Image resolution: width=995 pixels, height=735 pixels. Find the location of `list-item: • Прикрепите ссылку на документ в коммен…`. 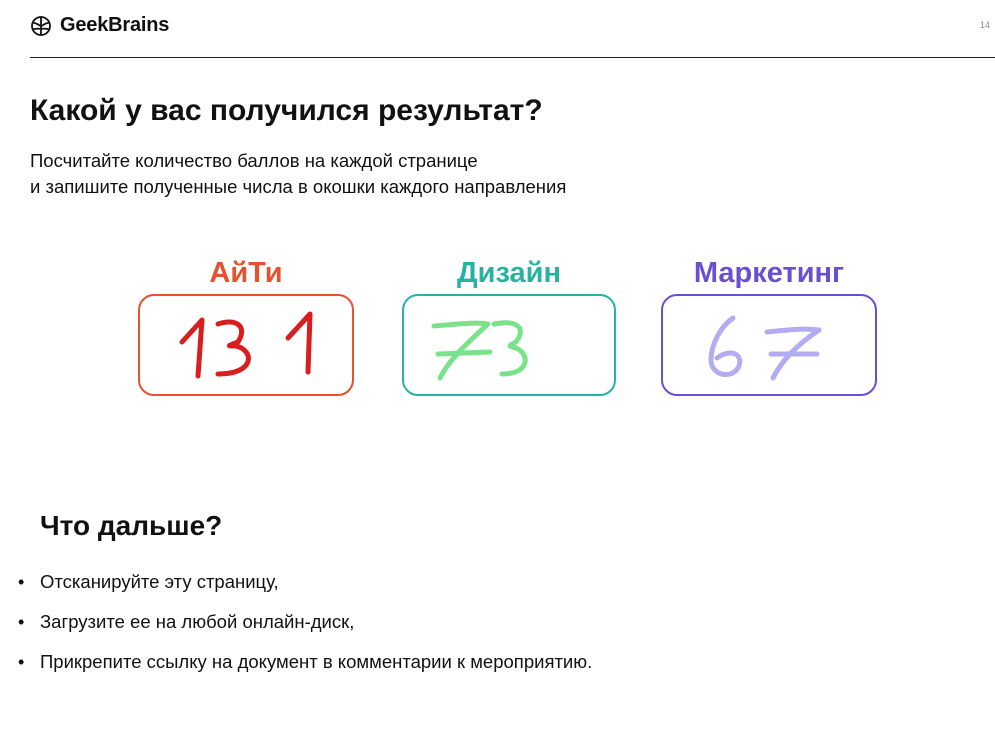

list-item: • Прикрепите ссылку на документ в коммен… is located at coordinates (305, 668).